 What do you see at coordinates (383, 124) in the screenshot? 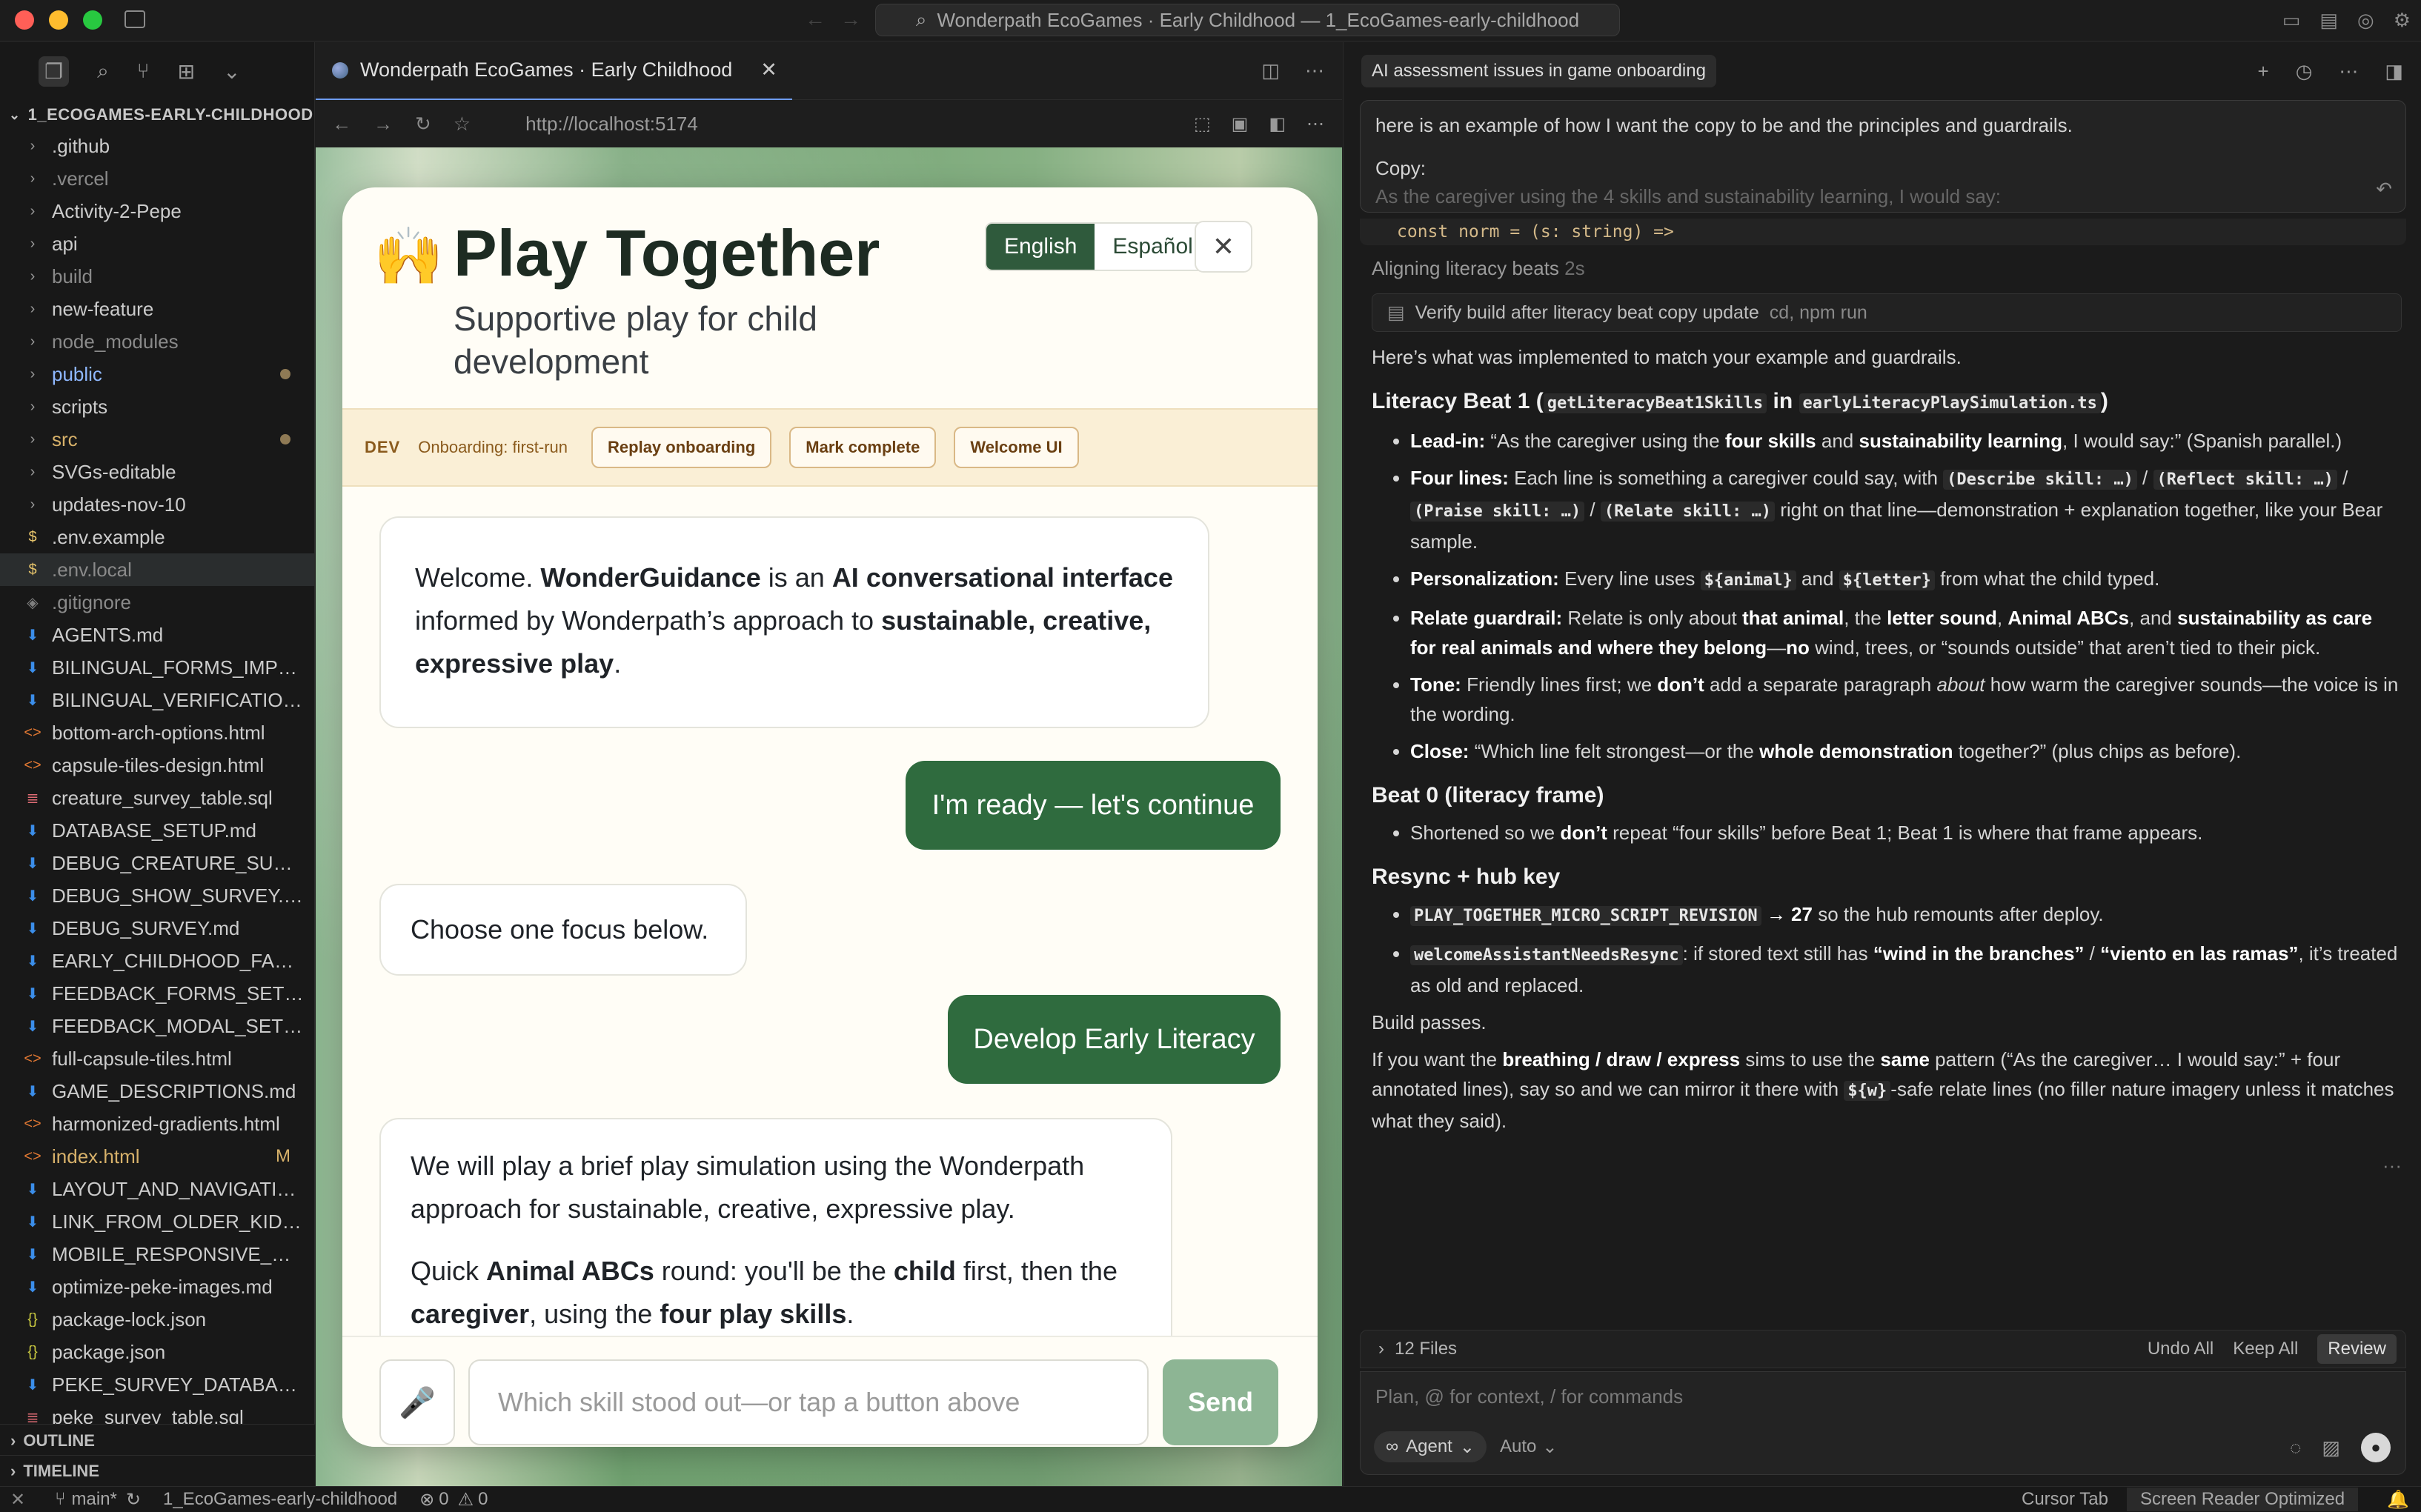
I see `forward-icon: →` at bounding box center [383, 124].